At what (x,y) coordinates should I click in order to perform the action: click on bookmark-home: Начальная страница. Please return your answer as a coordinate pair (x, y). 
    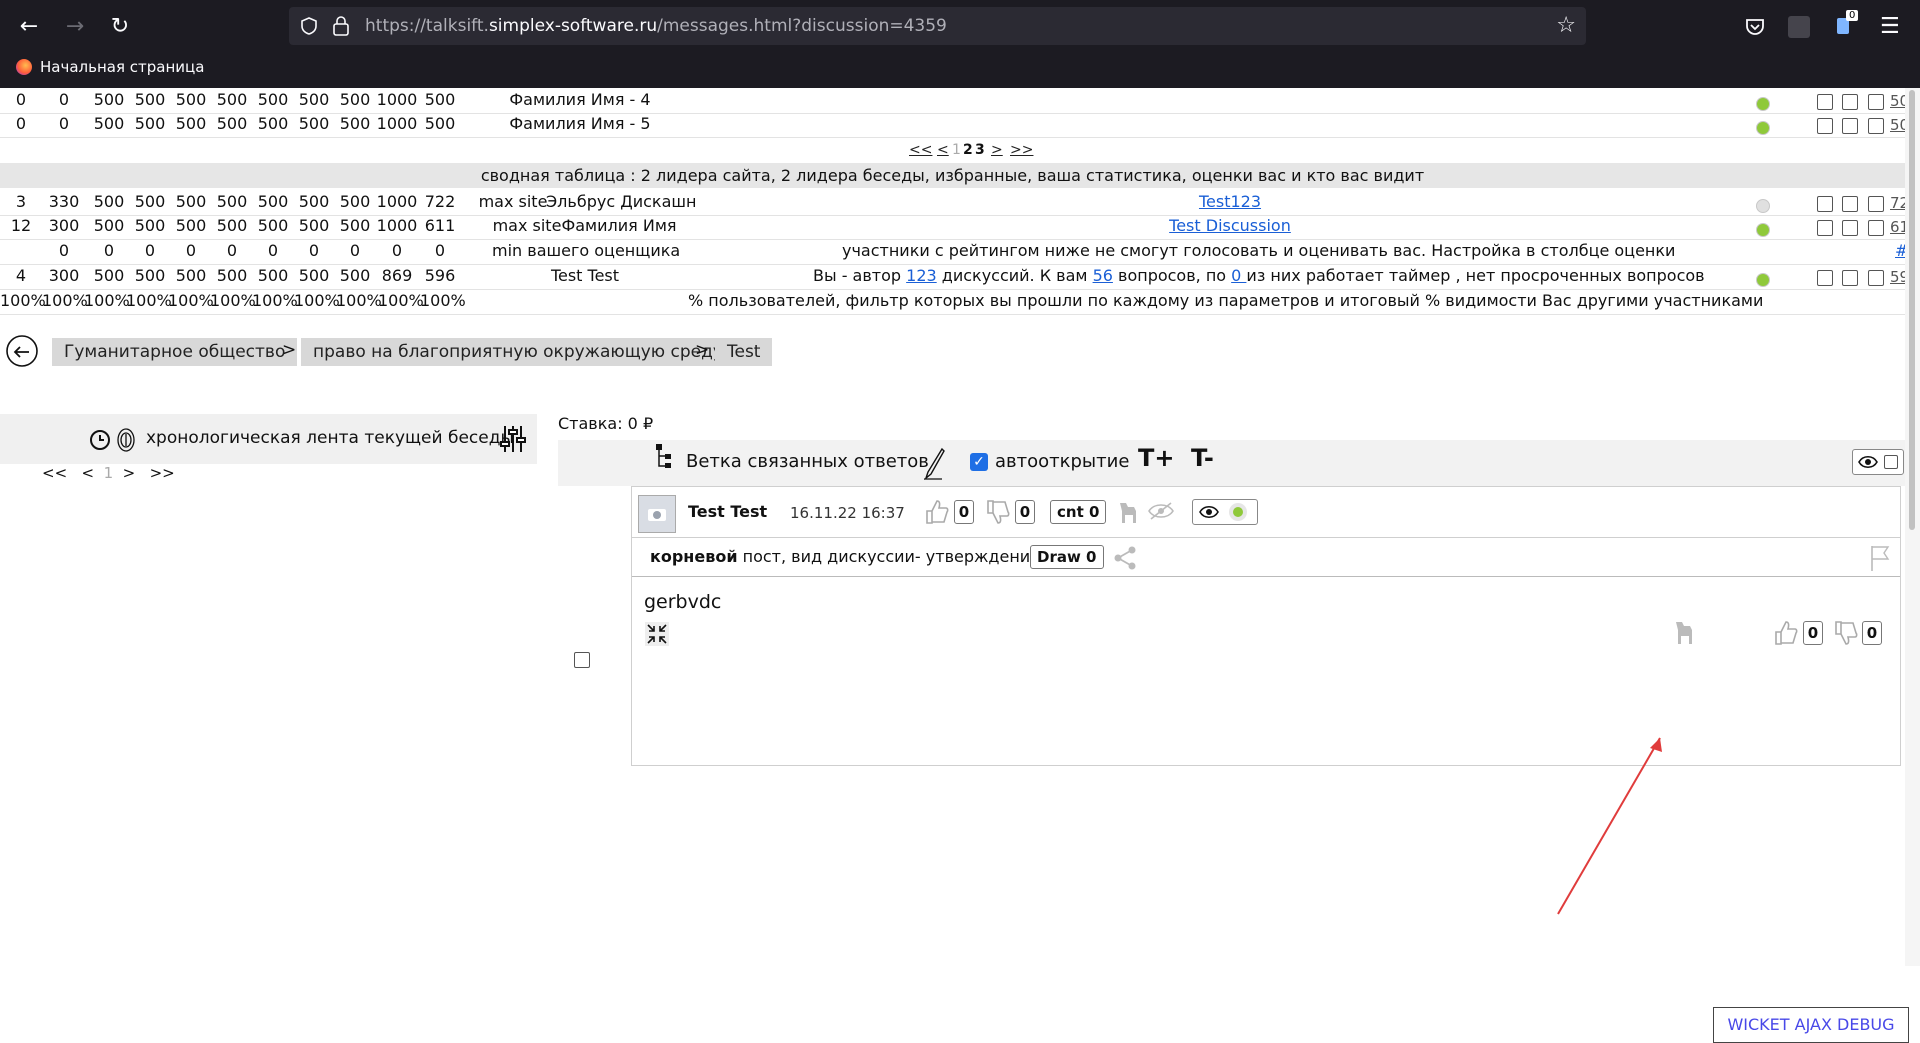
    Looking at the image, I should click on (110, 67).